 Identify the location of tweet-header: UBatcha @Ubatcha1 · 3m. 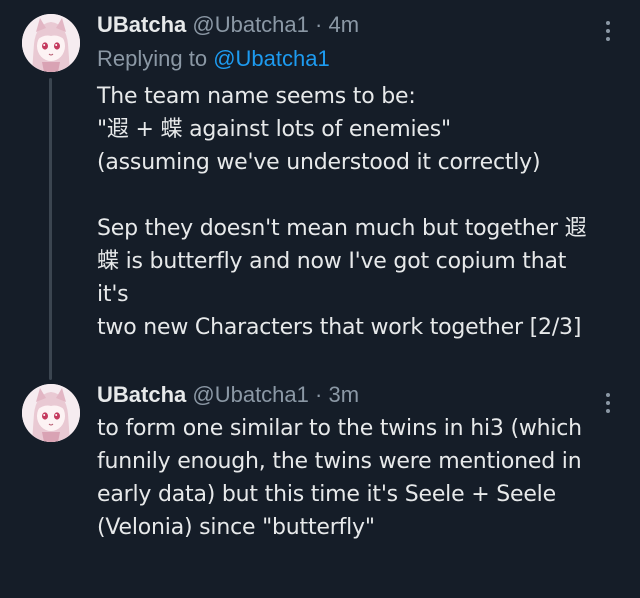
(346, 395).